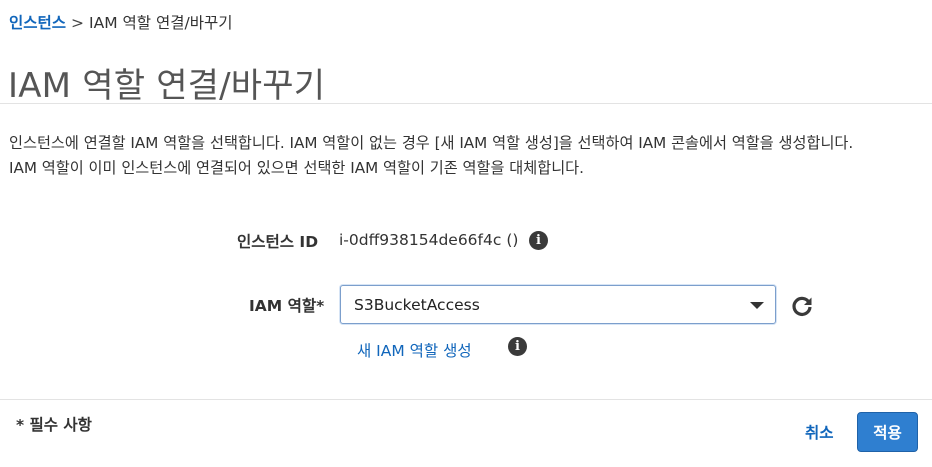 This screenshot has width=932, height=467. What do you see at coordinates (466, 103) in the screenshot?
I see `header-divider` at bounding box center [466, 103].